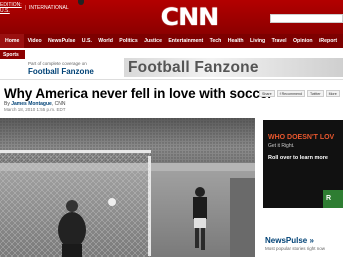 This screenshot has height=257, width=343. I want to click on article-date: March 18, 2010 1:55 p.m. EDT, so click(35, 109).